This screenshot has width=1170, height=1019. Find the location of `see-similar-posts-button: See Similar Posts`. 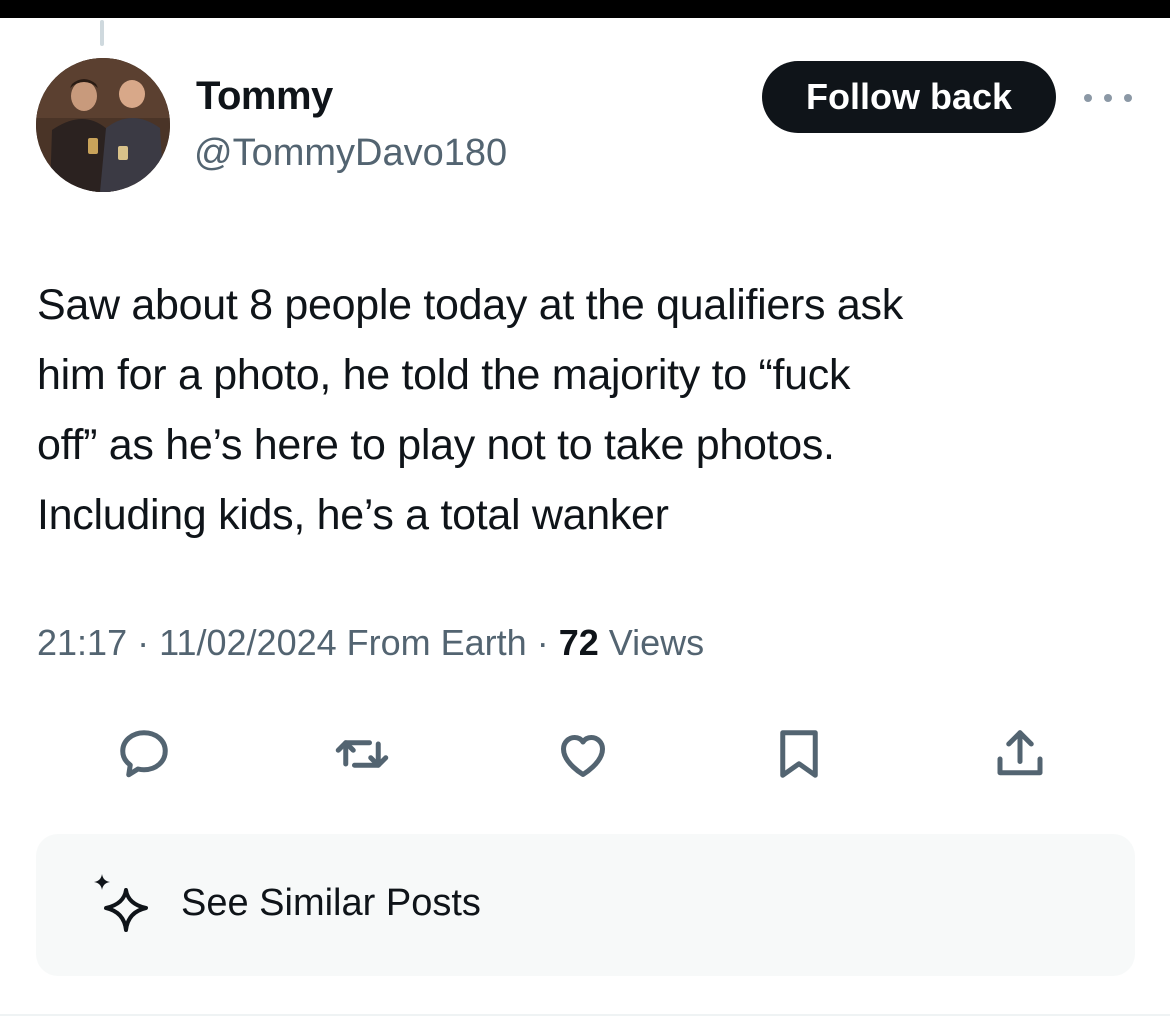

see-similar-posts-button: See Similar Posts is located at coordinates (585, 905).